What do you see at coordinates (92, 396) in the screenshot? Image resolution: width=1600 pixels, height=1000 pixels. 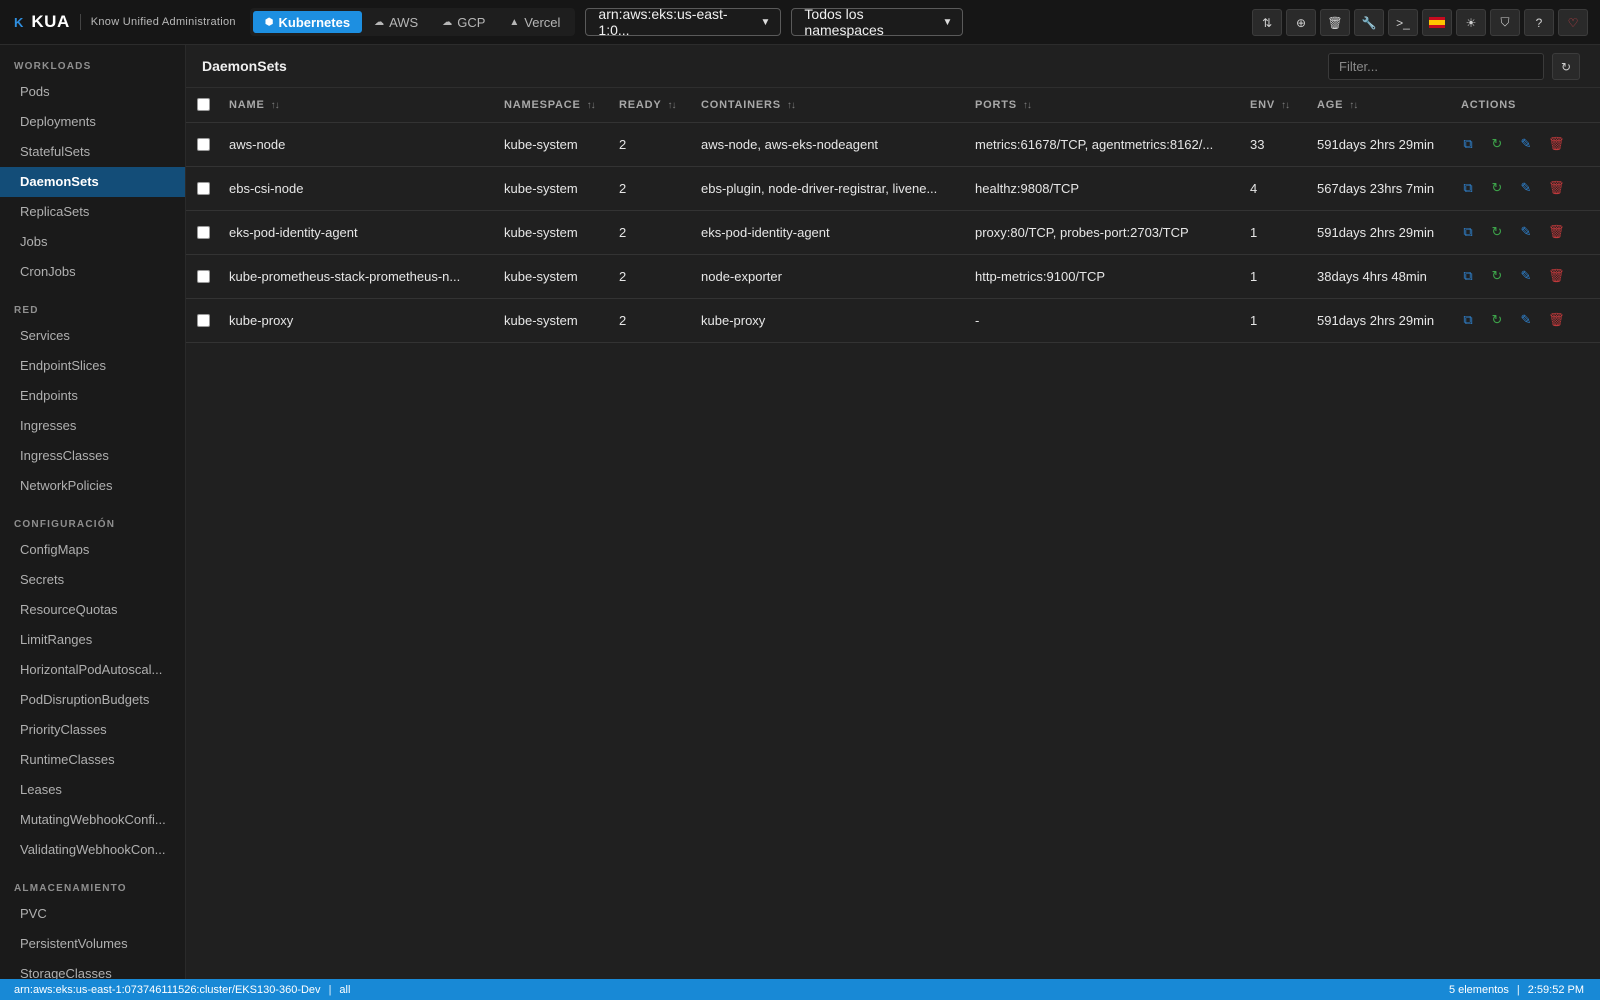 I see `sidebar-item-endpoints: Endpoints` at bounding box center [92, 396].